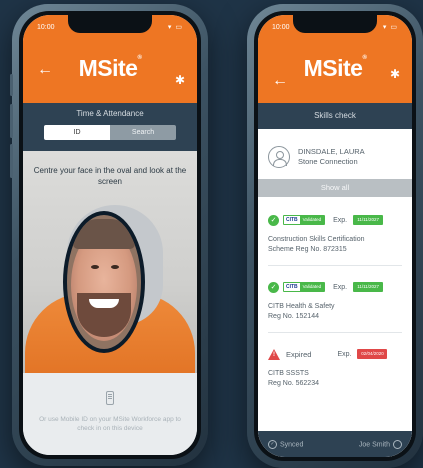 The width and height of the screenshot is (423, 468). Describe the element at coordinates (307, 249) in the screenshot. I see `record-reg: Scheme Reg No. 872315` at that location.